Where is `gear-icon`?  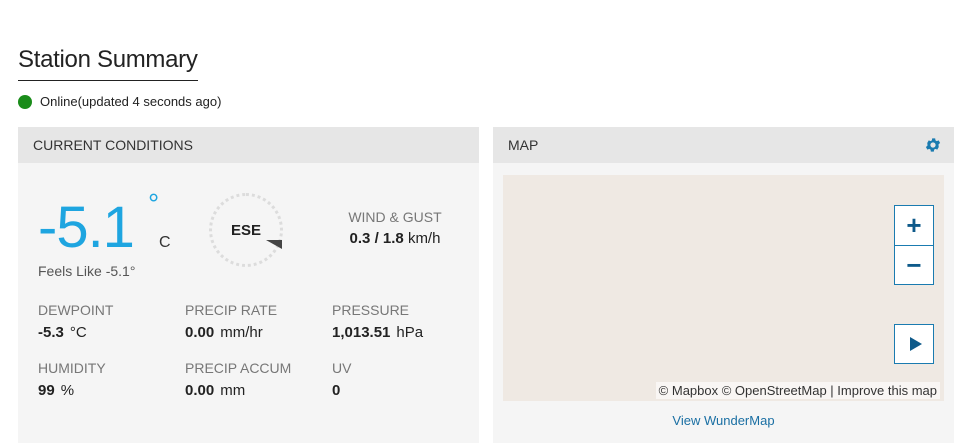
gear-icon is located at coordinates (933, 145).